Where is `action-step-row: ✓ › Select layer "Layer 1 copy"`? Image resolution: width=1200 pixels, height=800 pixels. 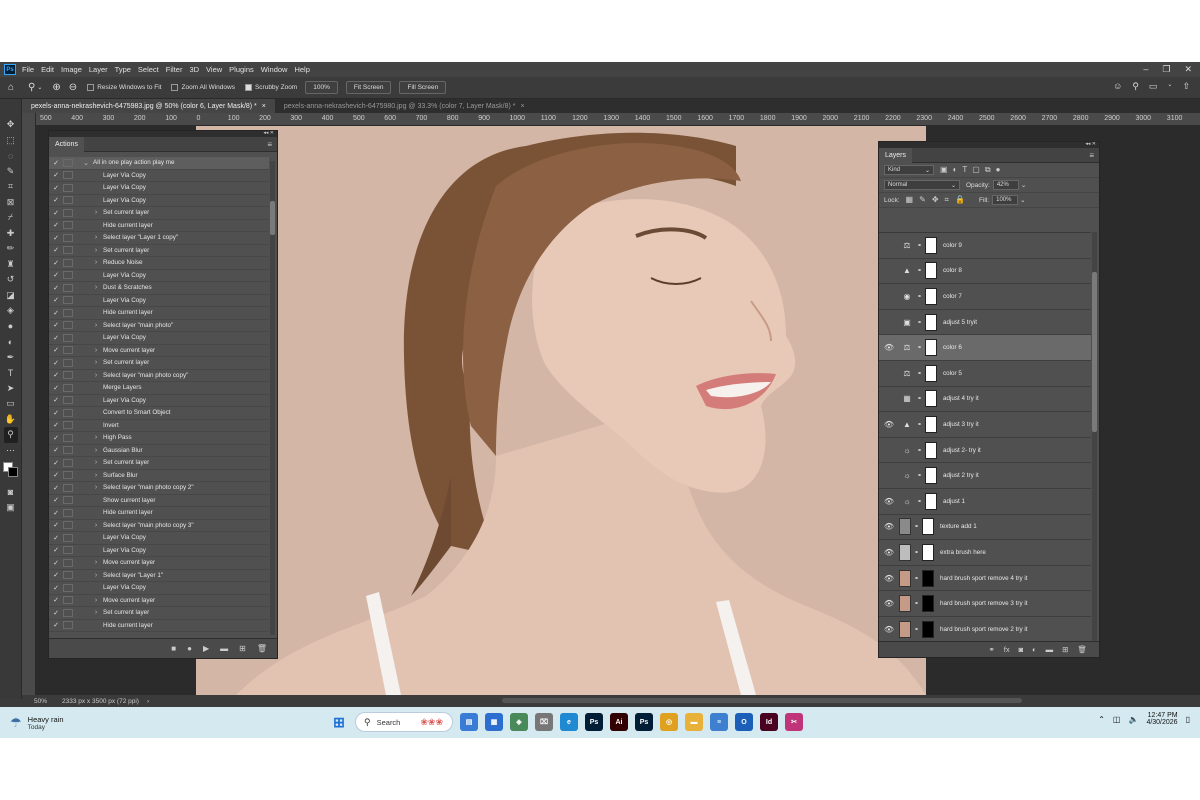 action-step-row: ✓ › Select layer "Layer 1 copy" is located at coordinates (159, 238).